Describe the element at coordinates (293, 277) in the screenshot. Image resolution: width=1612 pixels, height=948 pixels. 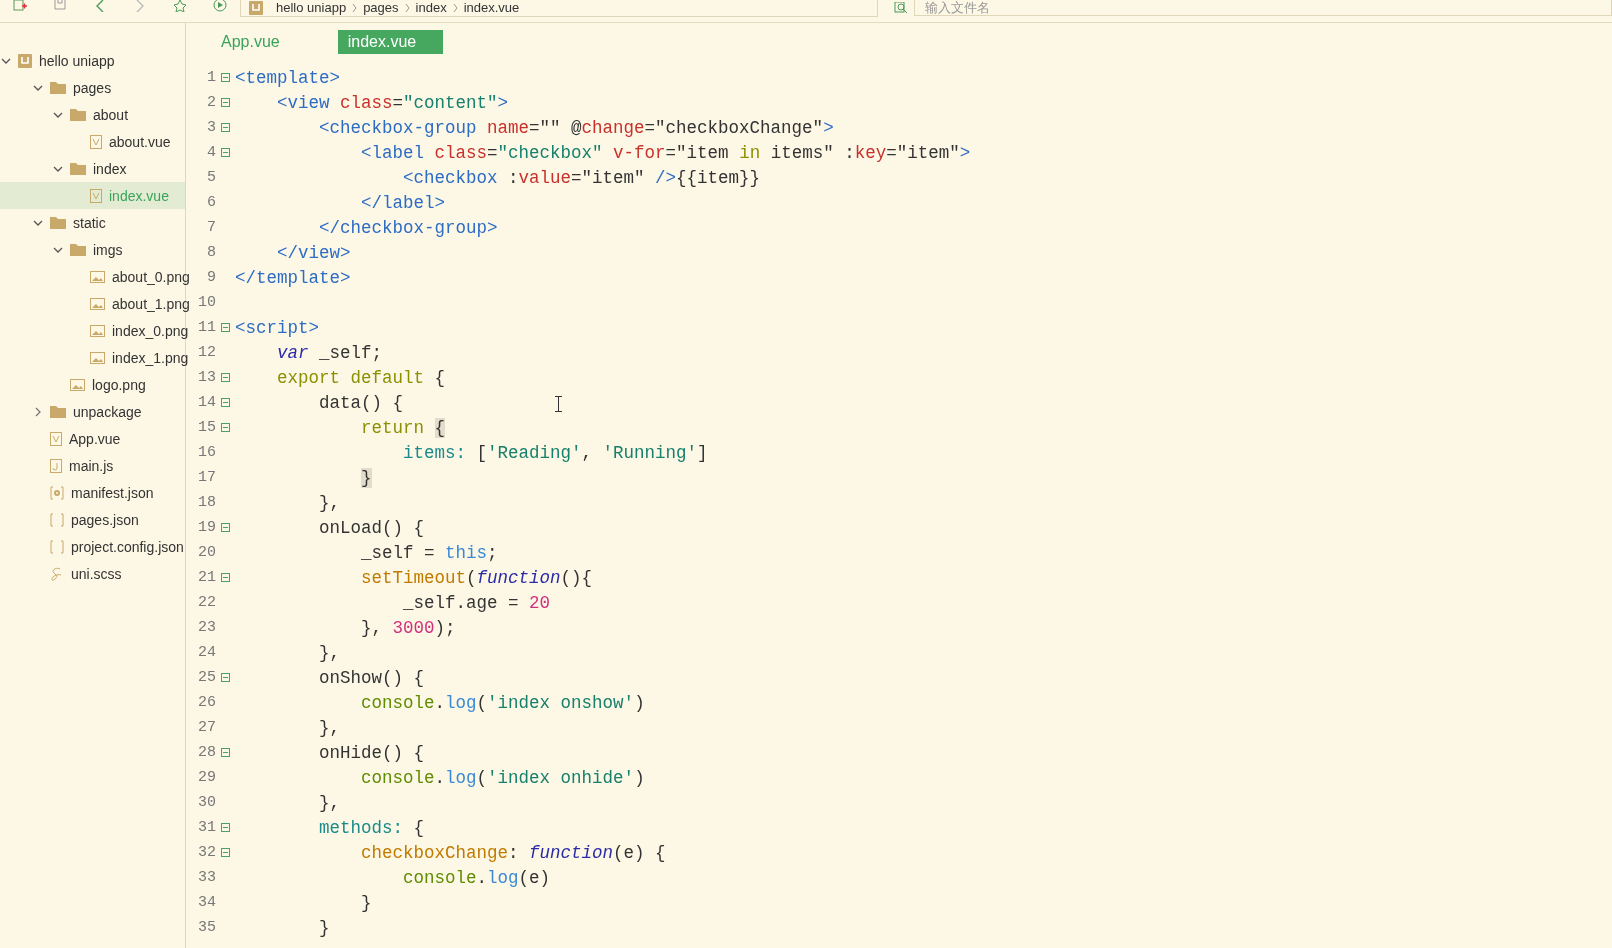
I see `code-line: </template>` at that location.